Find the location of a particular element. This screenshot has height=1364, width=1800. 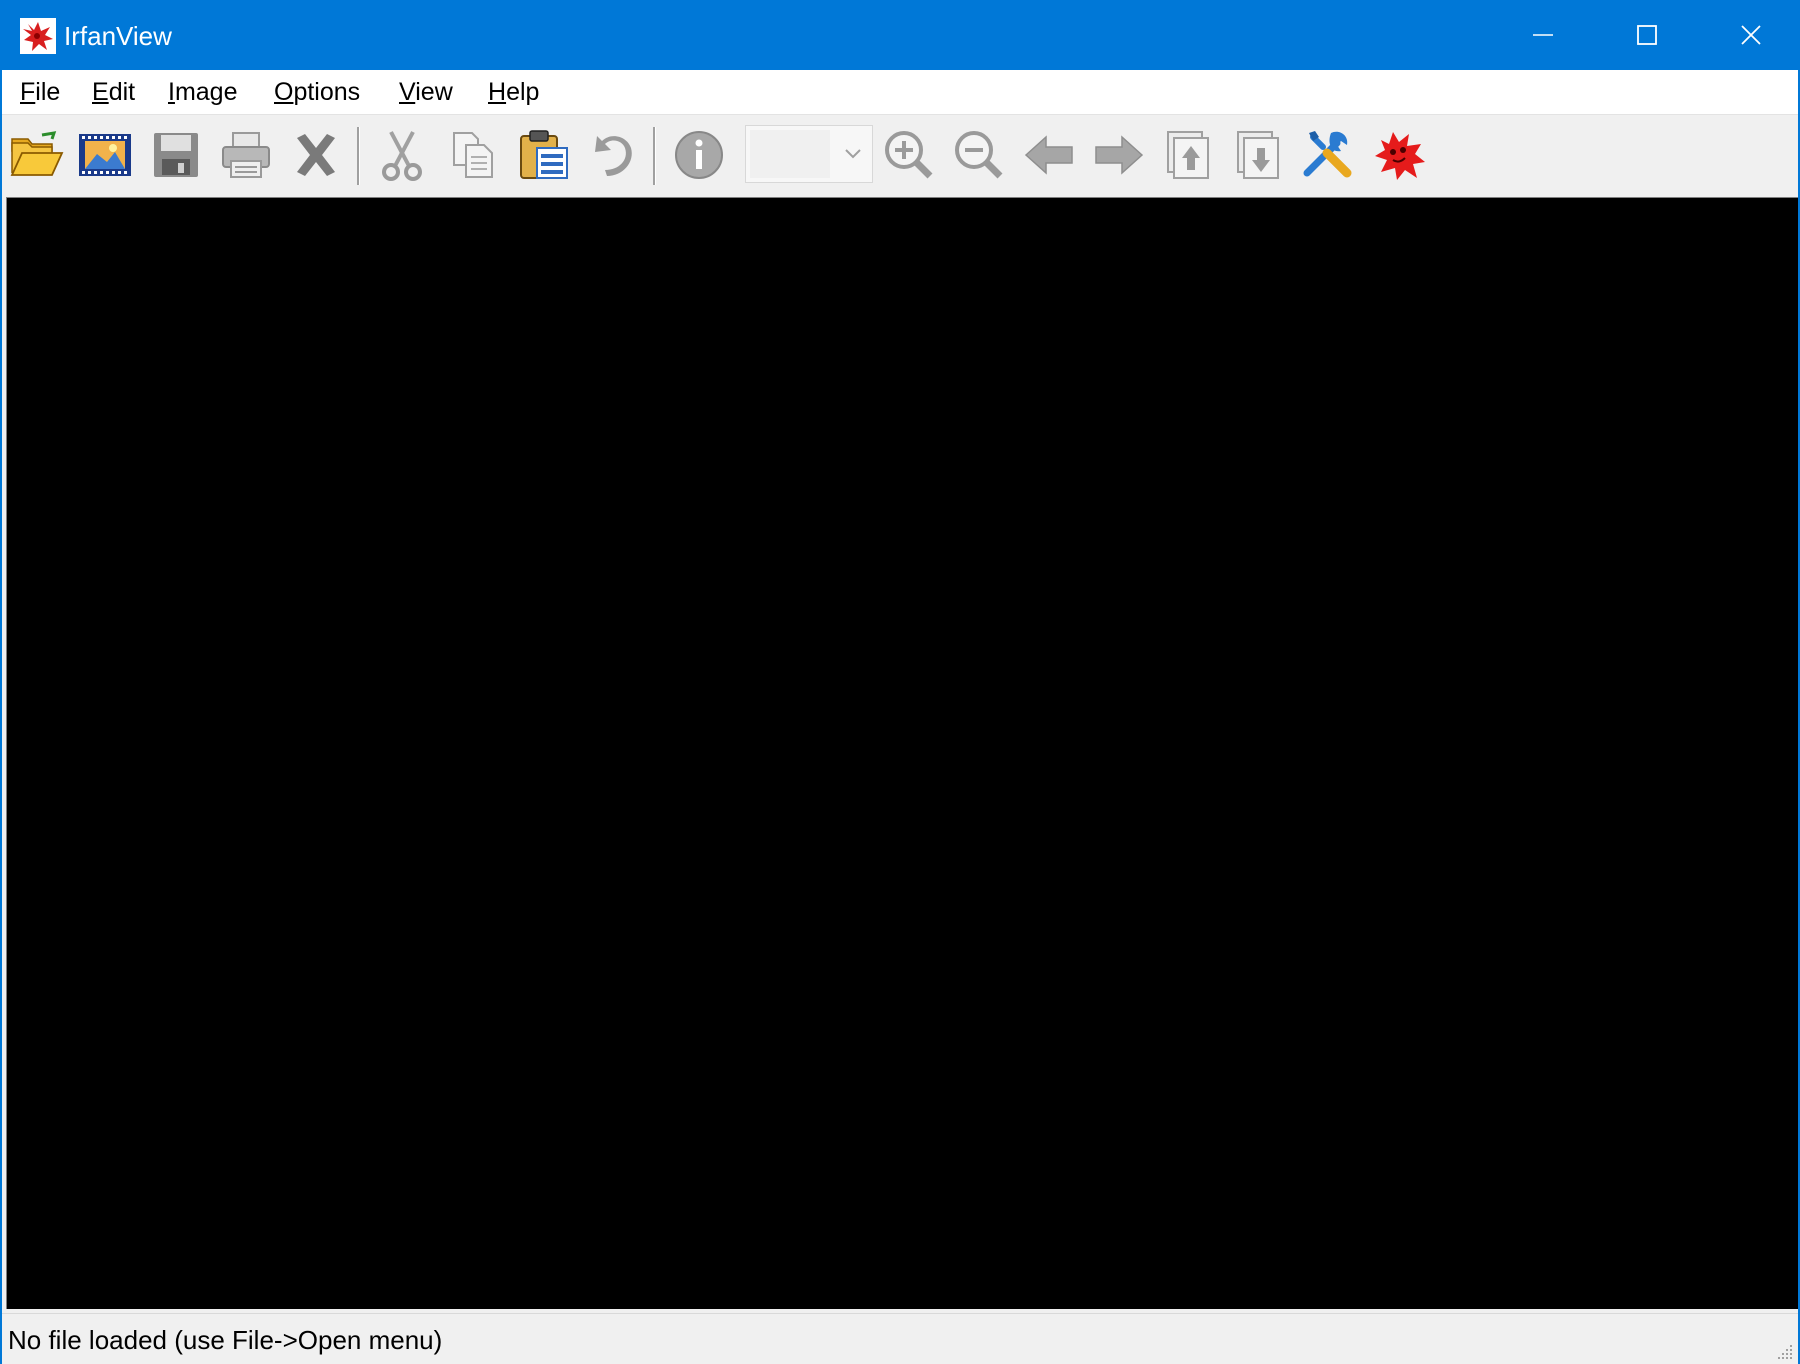

tools-icon is located at coordinates (1327, 154).